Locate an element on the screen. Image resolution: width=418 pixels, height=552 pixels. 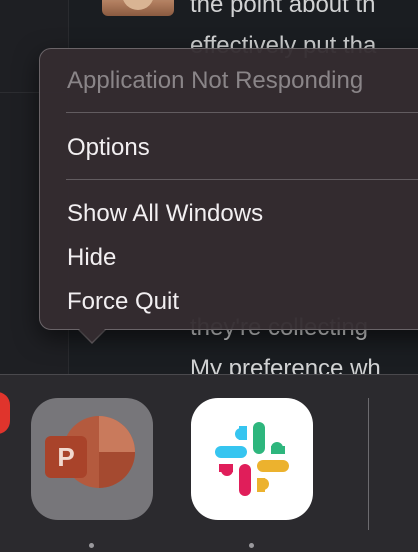
powerpoint-badge: P is located at coordinates (66, 457).